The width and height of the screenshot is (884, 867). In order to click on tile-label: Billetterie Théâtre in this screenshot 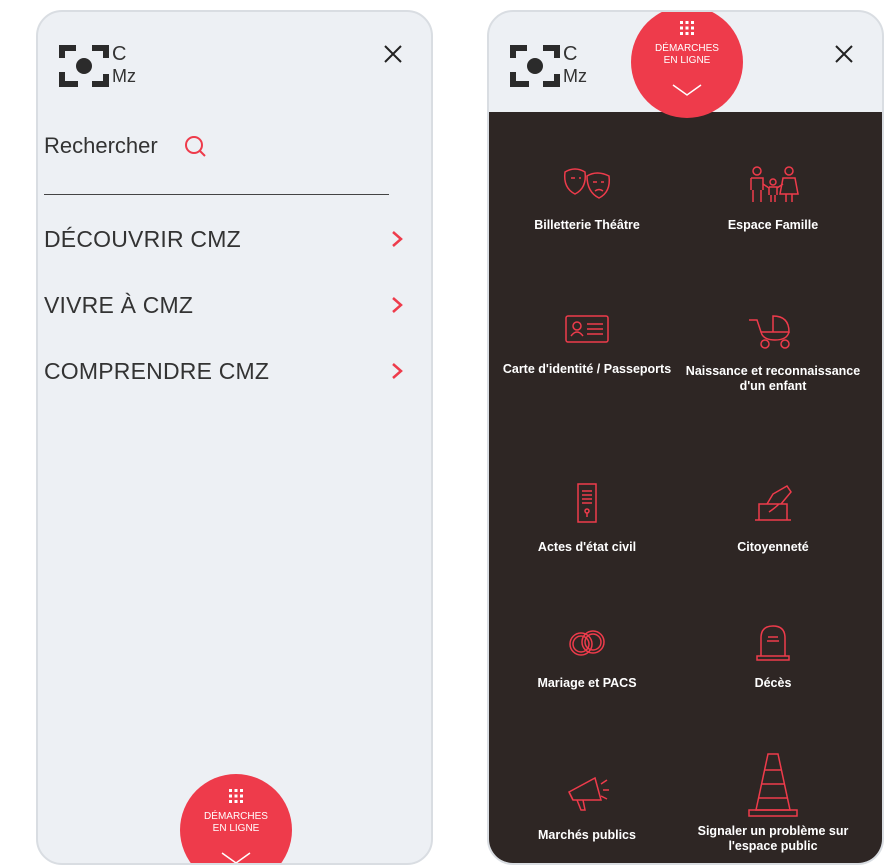, I will do `click(587, 225)`.